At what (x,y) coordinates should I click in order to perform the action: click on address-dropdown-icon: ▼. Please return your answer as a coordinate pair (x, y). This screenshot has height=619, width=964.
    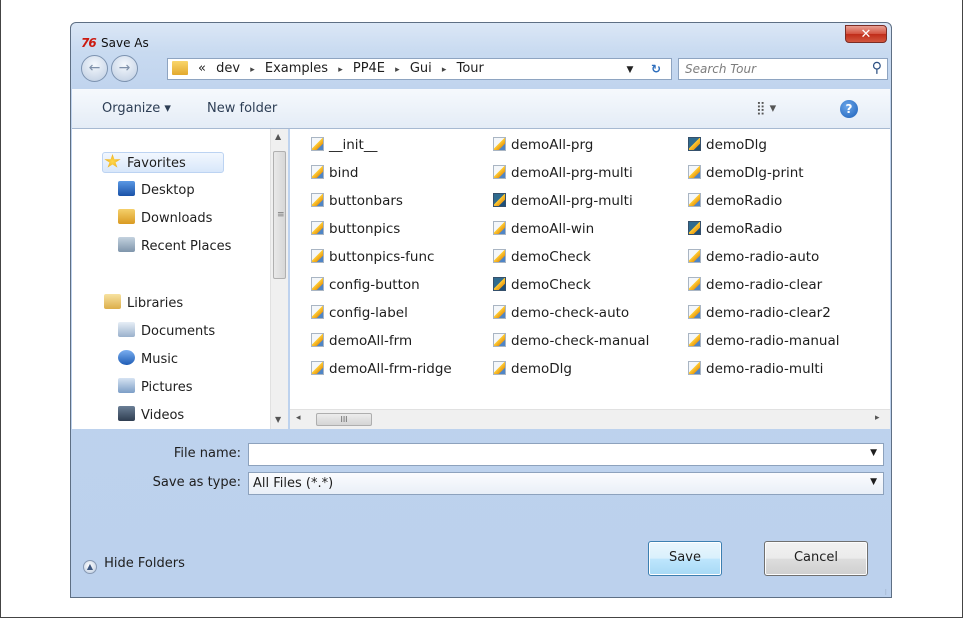
    Looking at the image, I should click on (630, 70).